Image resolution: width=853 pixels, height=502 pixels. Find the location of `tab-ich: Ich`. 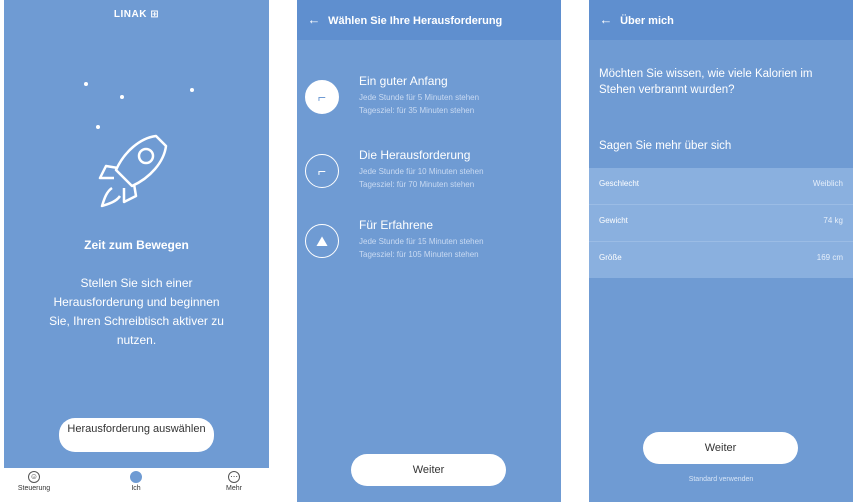

tab-ich: Ich is located at coordinates (136, 481).